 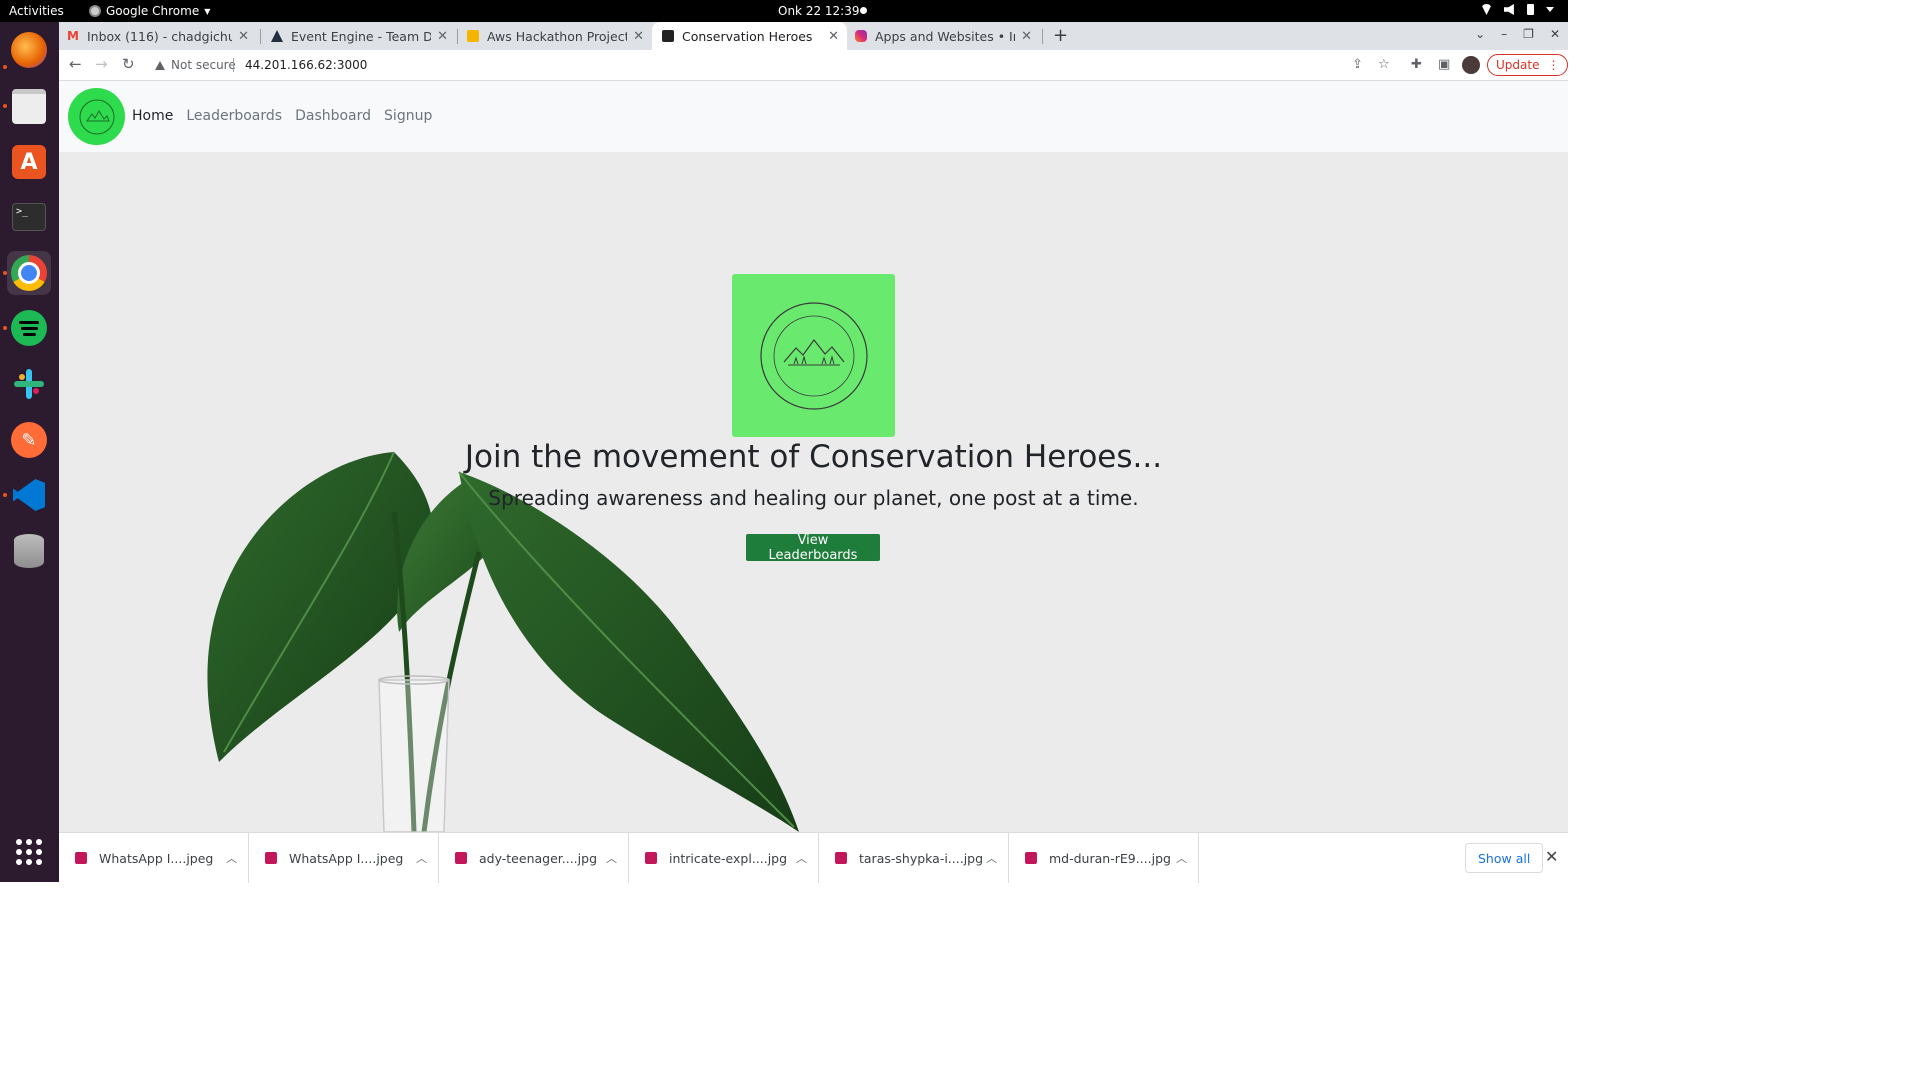 What do you see at coordinates (149, 11) in the screenshot?
I see `app-menu: Google Chrome ▼` at bounding box center [149, 11].